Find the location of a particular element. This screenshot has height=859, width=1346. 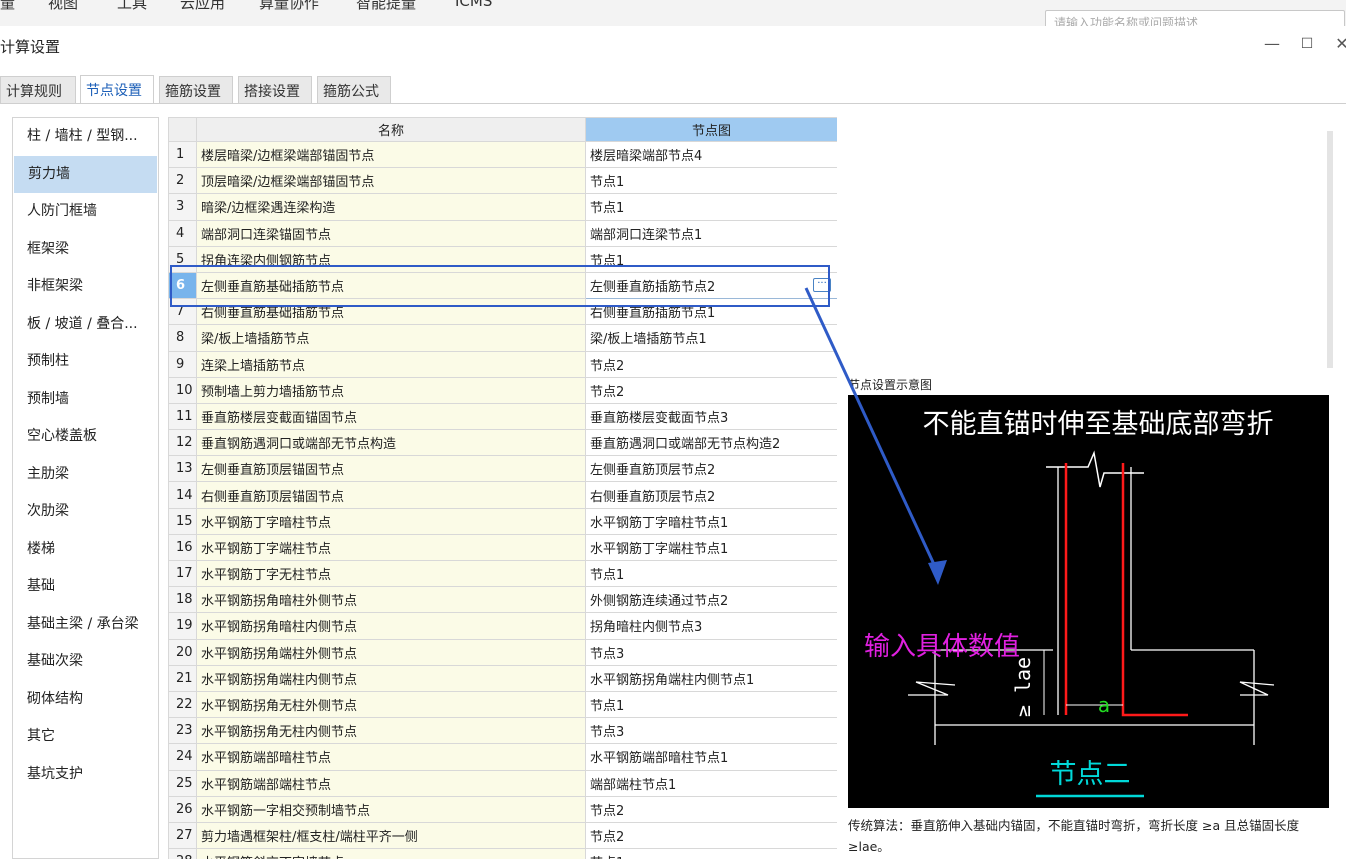

table-row: 1 楼层暗梁/边框梁端部锚固节点 楼层暗梁端部节点4 is located at coordinates (502, 154).